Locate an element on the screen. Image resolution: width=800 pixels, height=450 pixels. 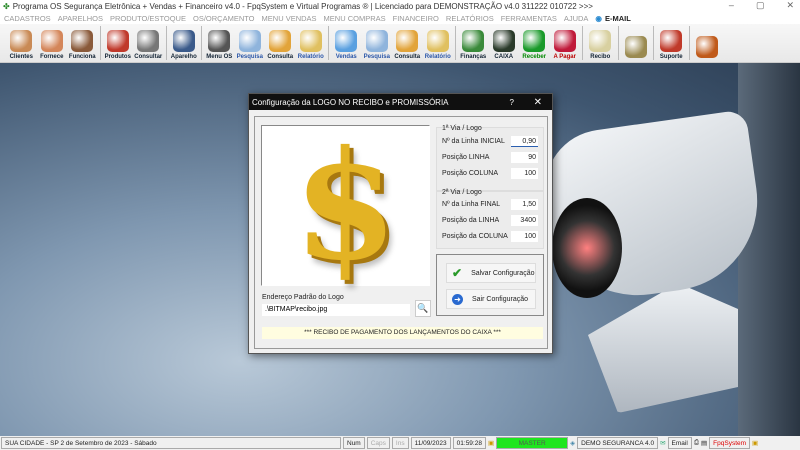
toolbar-button: CAIXA is located at coordinates (504, 43).